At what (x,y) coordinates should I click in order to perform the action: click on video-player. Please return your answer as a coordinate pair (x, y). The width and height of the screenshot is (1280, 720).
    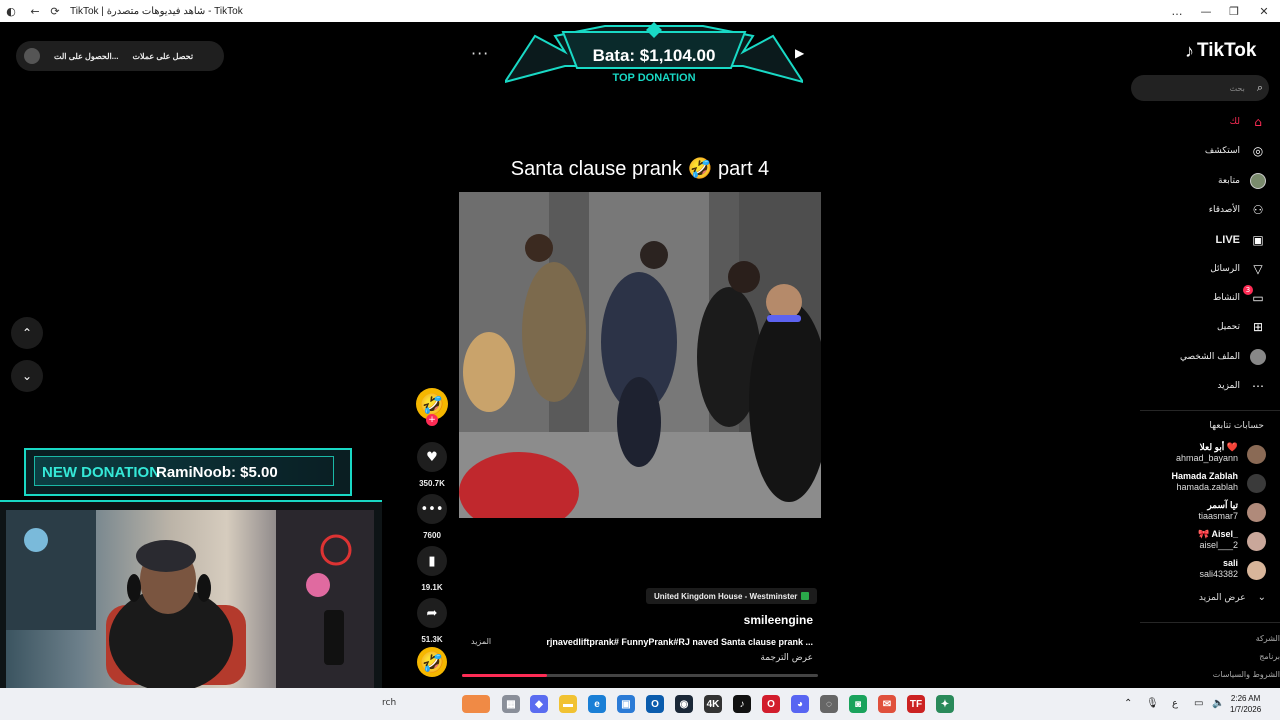
    Looking at the image, I should click on (640, 355).